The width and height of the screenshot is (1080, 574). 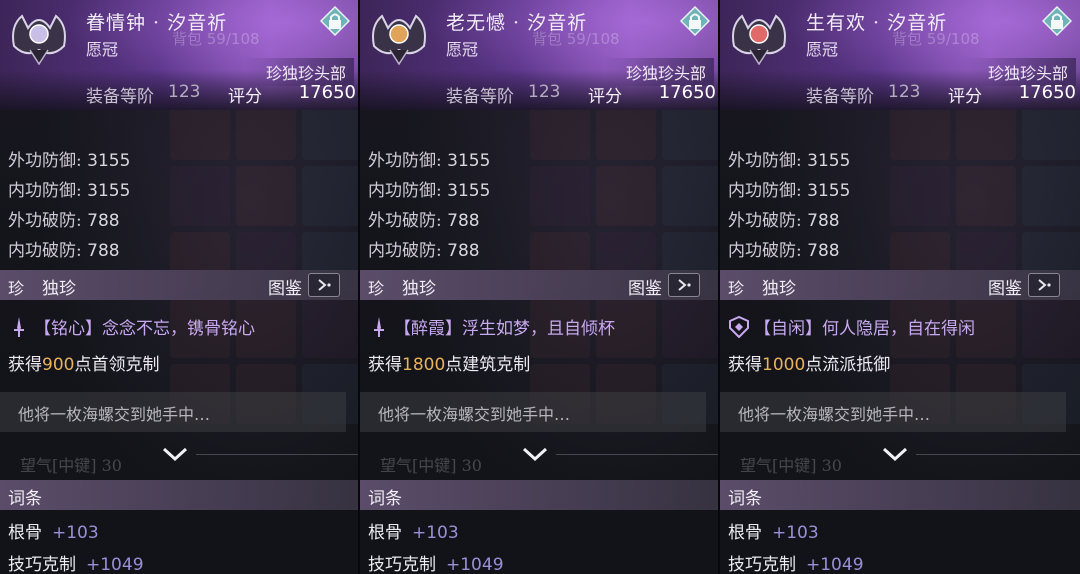 What do you see at coordinates (504, 329) in the screenshot?
I see `unique-effect-text: 【醉霞】浮生如梦，且自倾杯` at bounding box center [504, 329].